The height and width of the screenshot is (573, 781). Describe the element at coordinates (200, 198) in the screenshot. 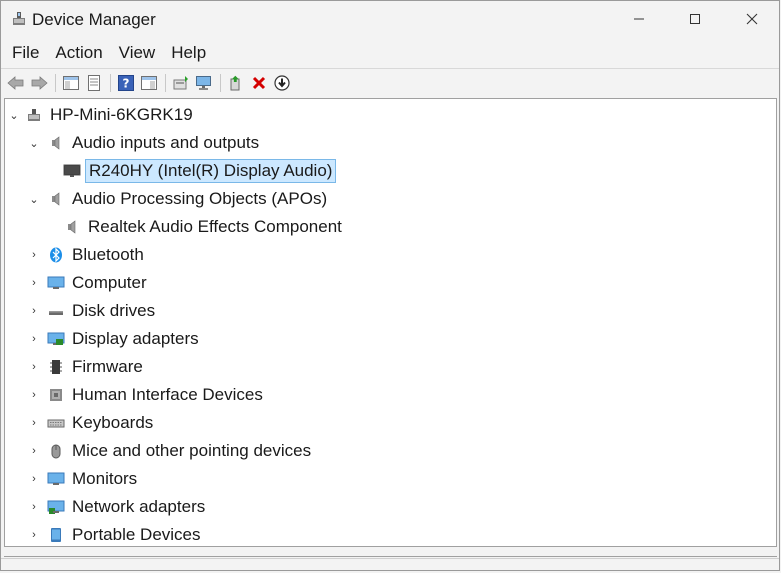

I see `tree-category-label: Audio Processing Objects (APOs)` at that location.